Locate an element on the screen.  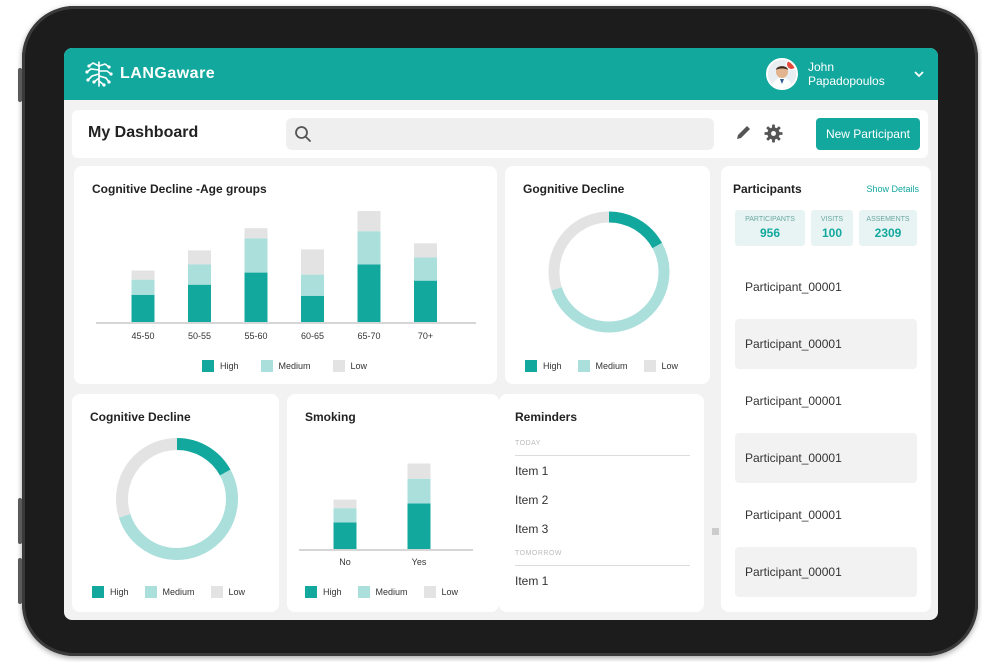
divider is located at coordinates (602, 565).